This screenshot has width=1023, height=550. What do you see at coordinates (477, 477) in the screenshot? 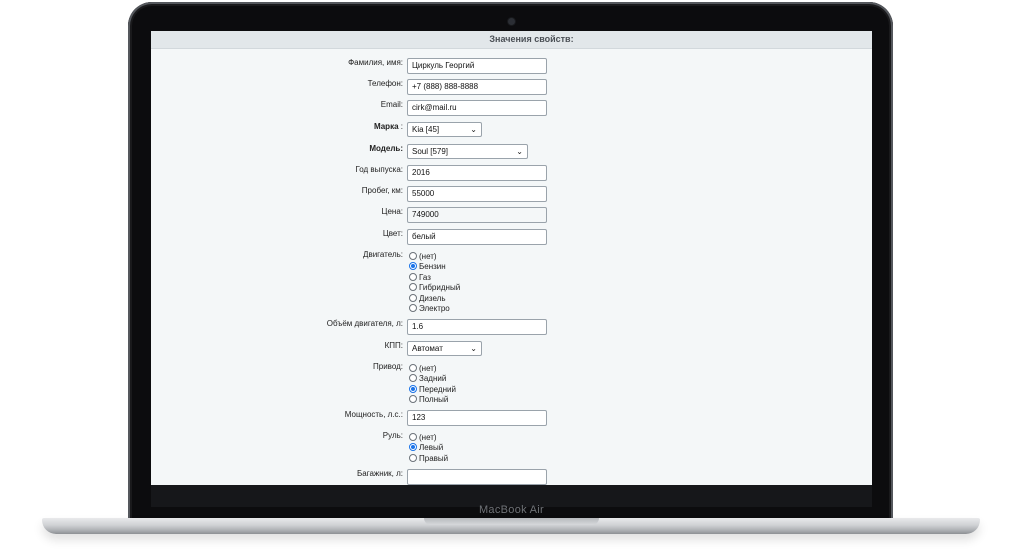
I see `trunk-input` at bounding box center [477, 477].